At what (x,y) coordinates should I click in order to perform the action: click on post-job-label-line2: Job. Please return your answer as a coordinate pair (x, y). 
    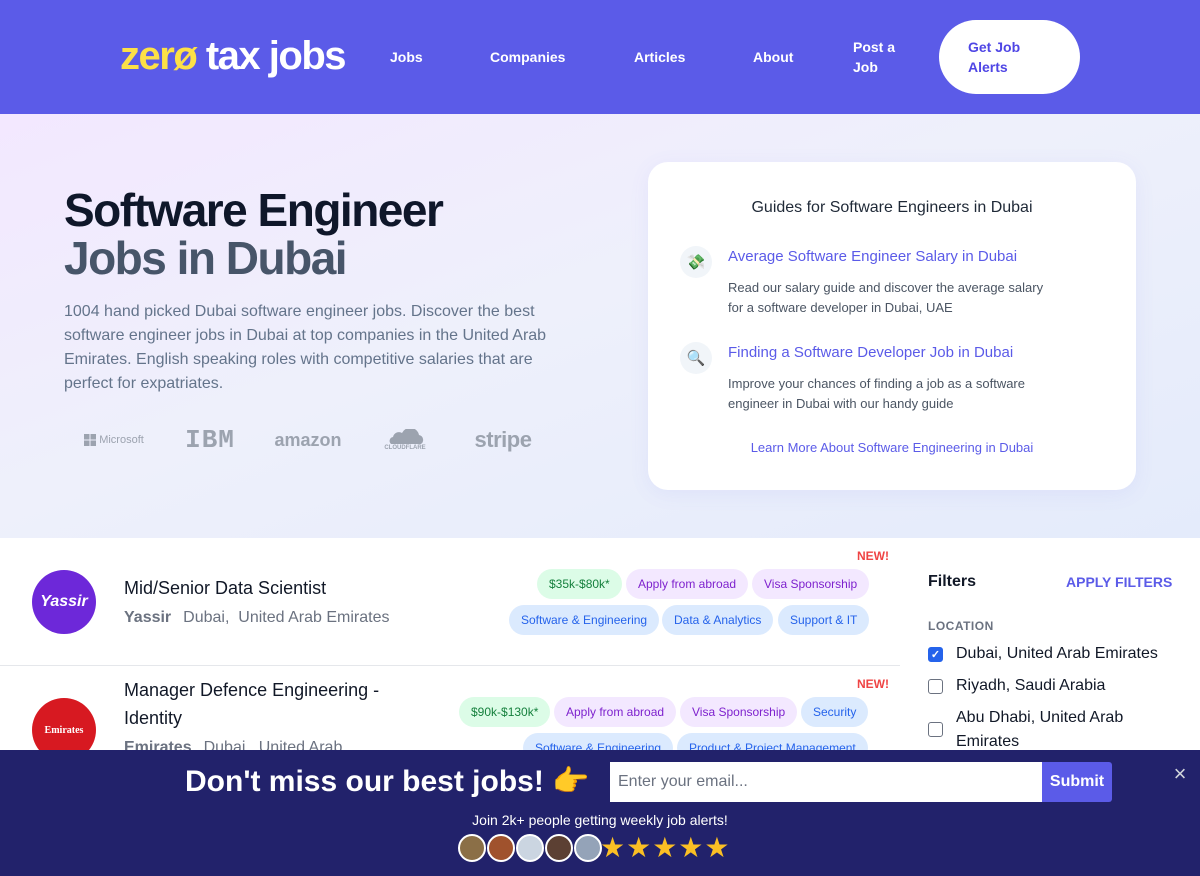
    Looking at the image, I should click on (865, 67).